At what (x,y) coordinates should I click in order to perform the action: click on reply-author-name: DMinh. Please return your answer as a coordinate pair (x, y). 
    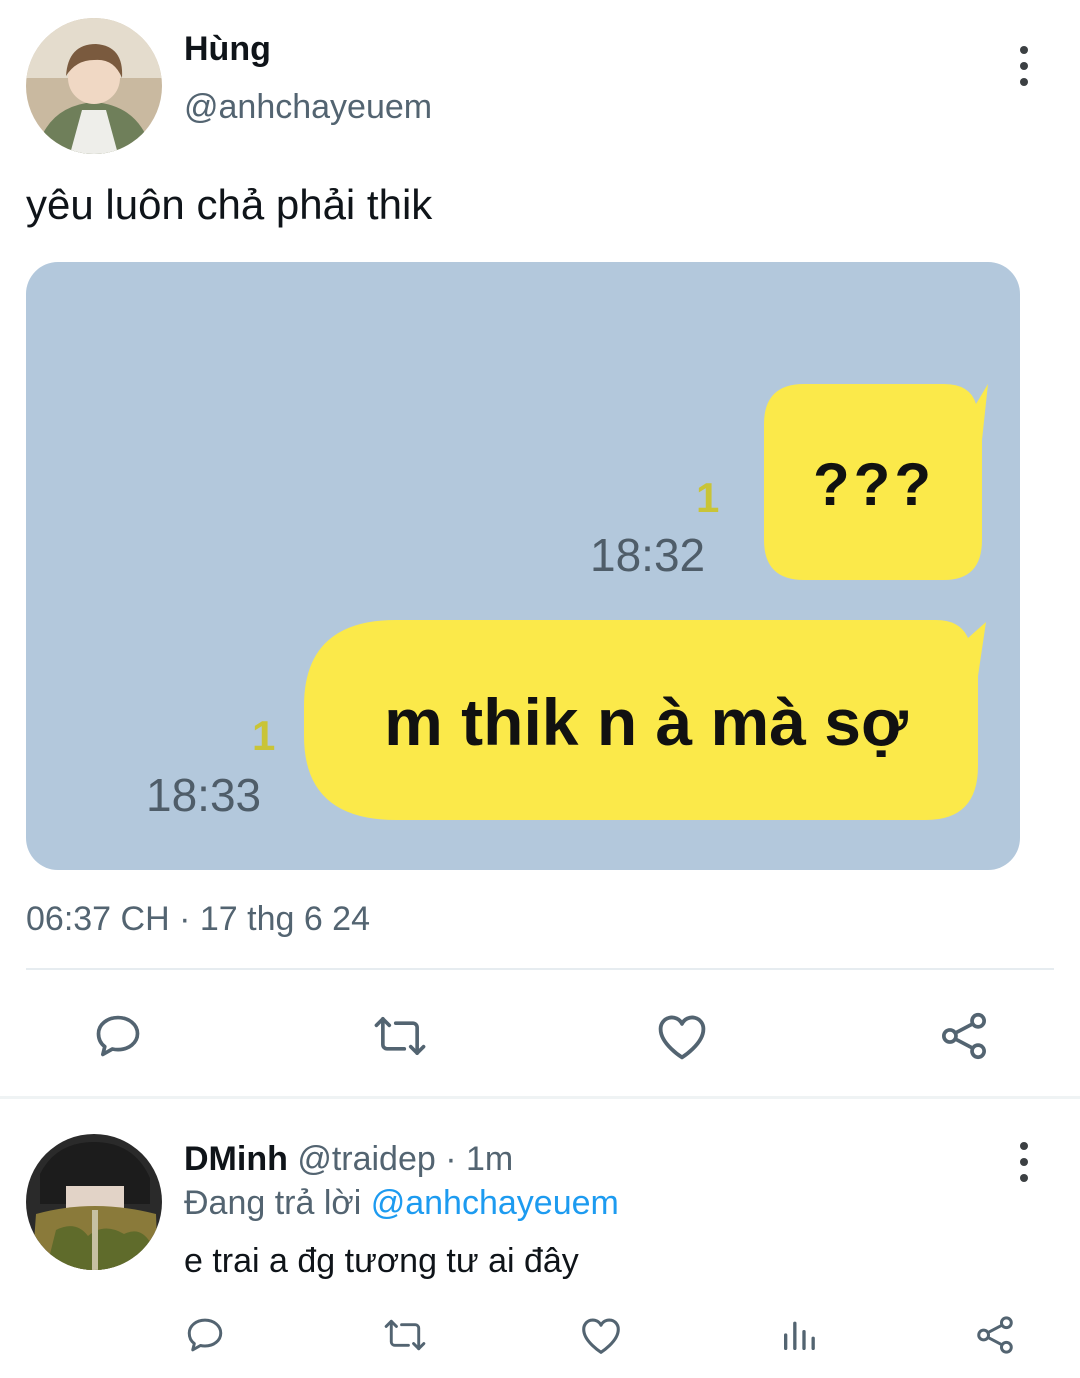
    Looking at the image, I should click on (236, 1159).